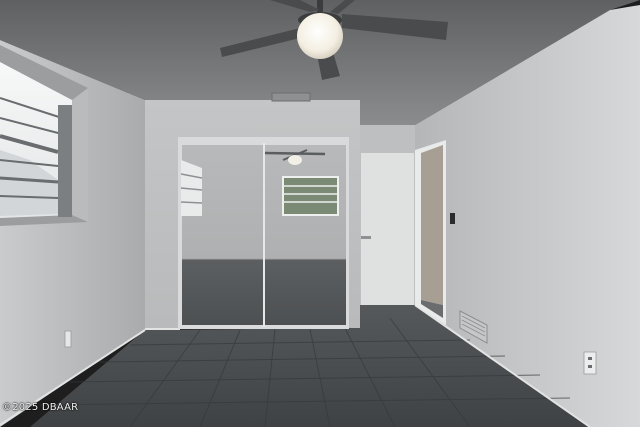 Image resolution: width=640 pixels, height=427 pixels. Describe the element at coordinates (40, 407) in the screenshot. I see `copyright-watermark: ©2025 DBAAR` at that location.